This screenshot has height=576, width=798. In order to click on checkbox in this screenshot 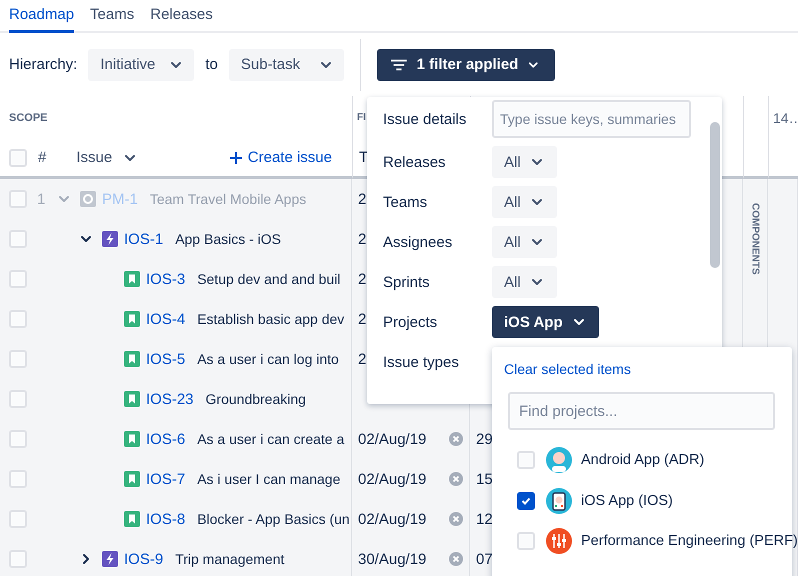, I will do `click(526, 501)`.